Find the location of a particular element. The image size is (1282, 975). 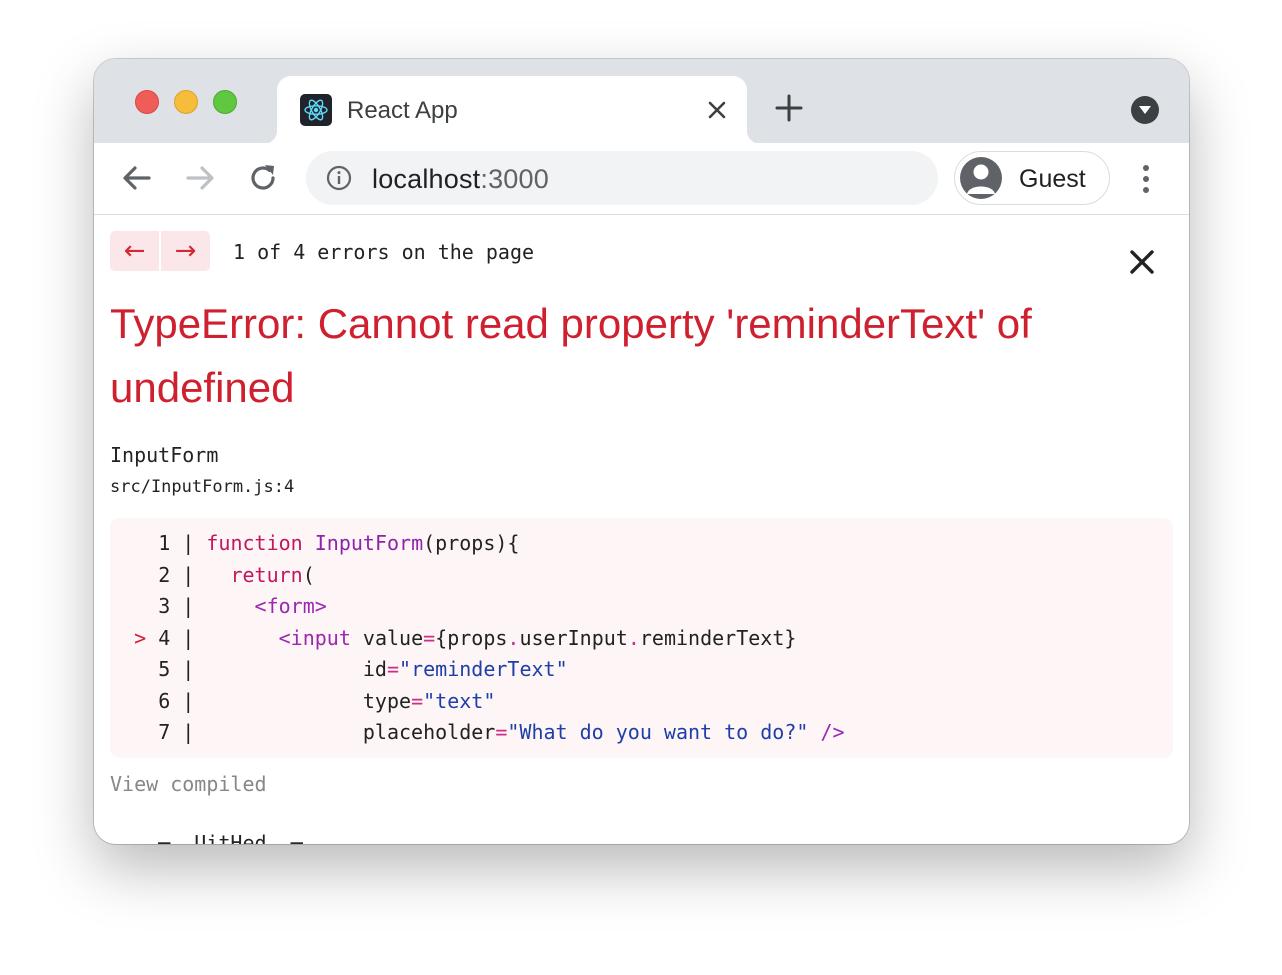

address-bar: localhost:3000 is located at coordinates (622, 178).